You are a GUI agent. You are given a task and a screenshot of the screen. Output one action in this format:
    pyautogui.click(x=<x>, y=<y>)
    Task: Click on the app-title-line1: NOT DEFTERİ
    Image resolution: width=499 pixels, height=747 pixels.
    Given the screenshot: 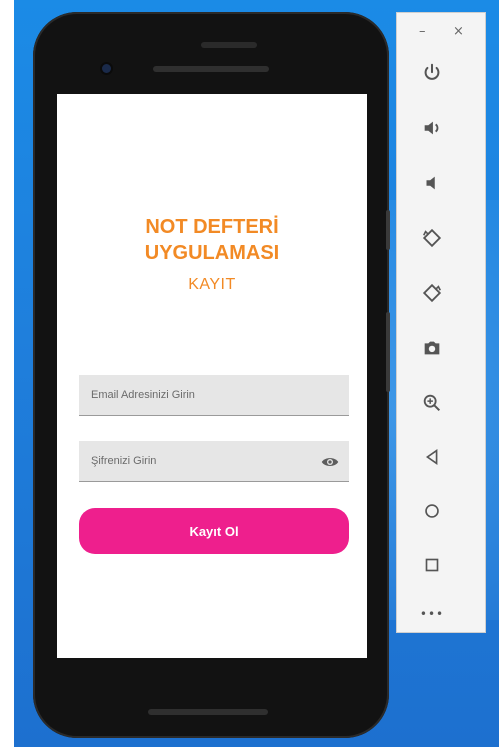 What is the action you would take?
    pyautogui.click(x=212, y=227)
    